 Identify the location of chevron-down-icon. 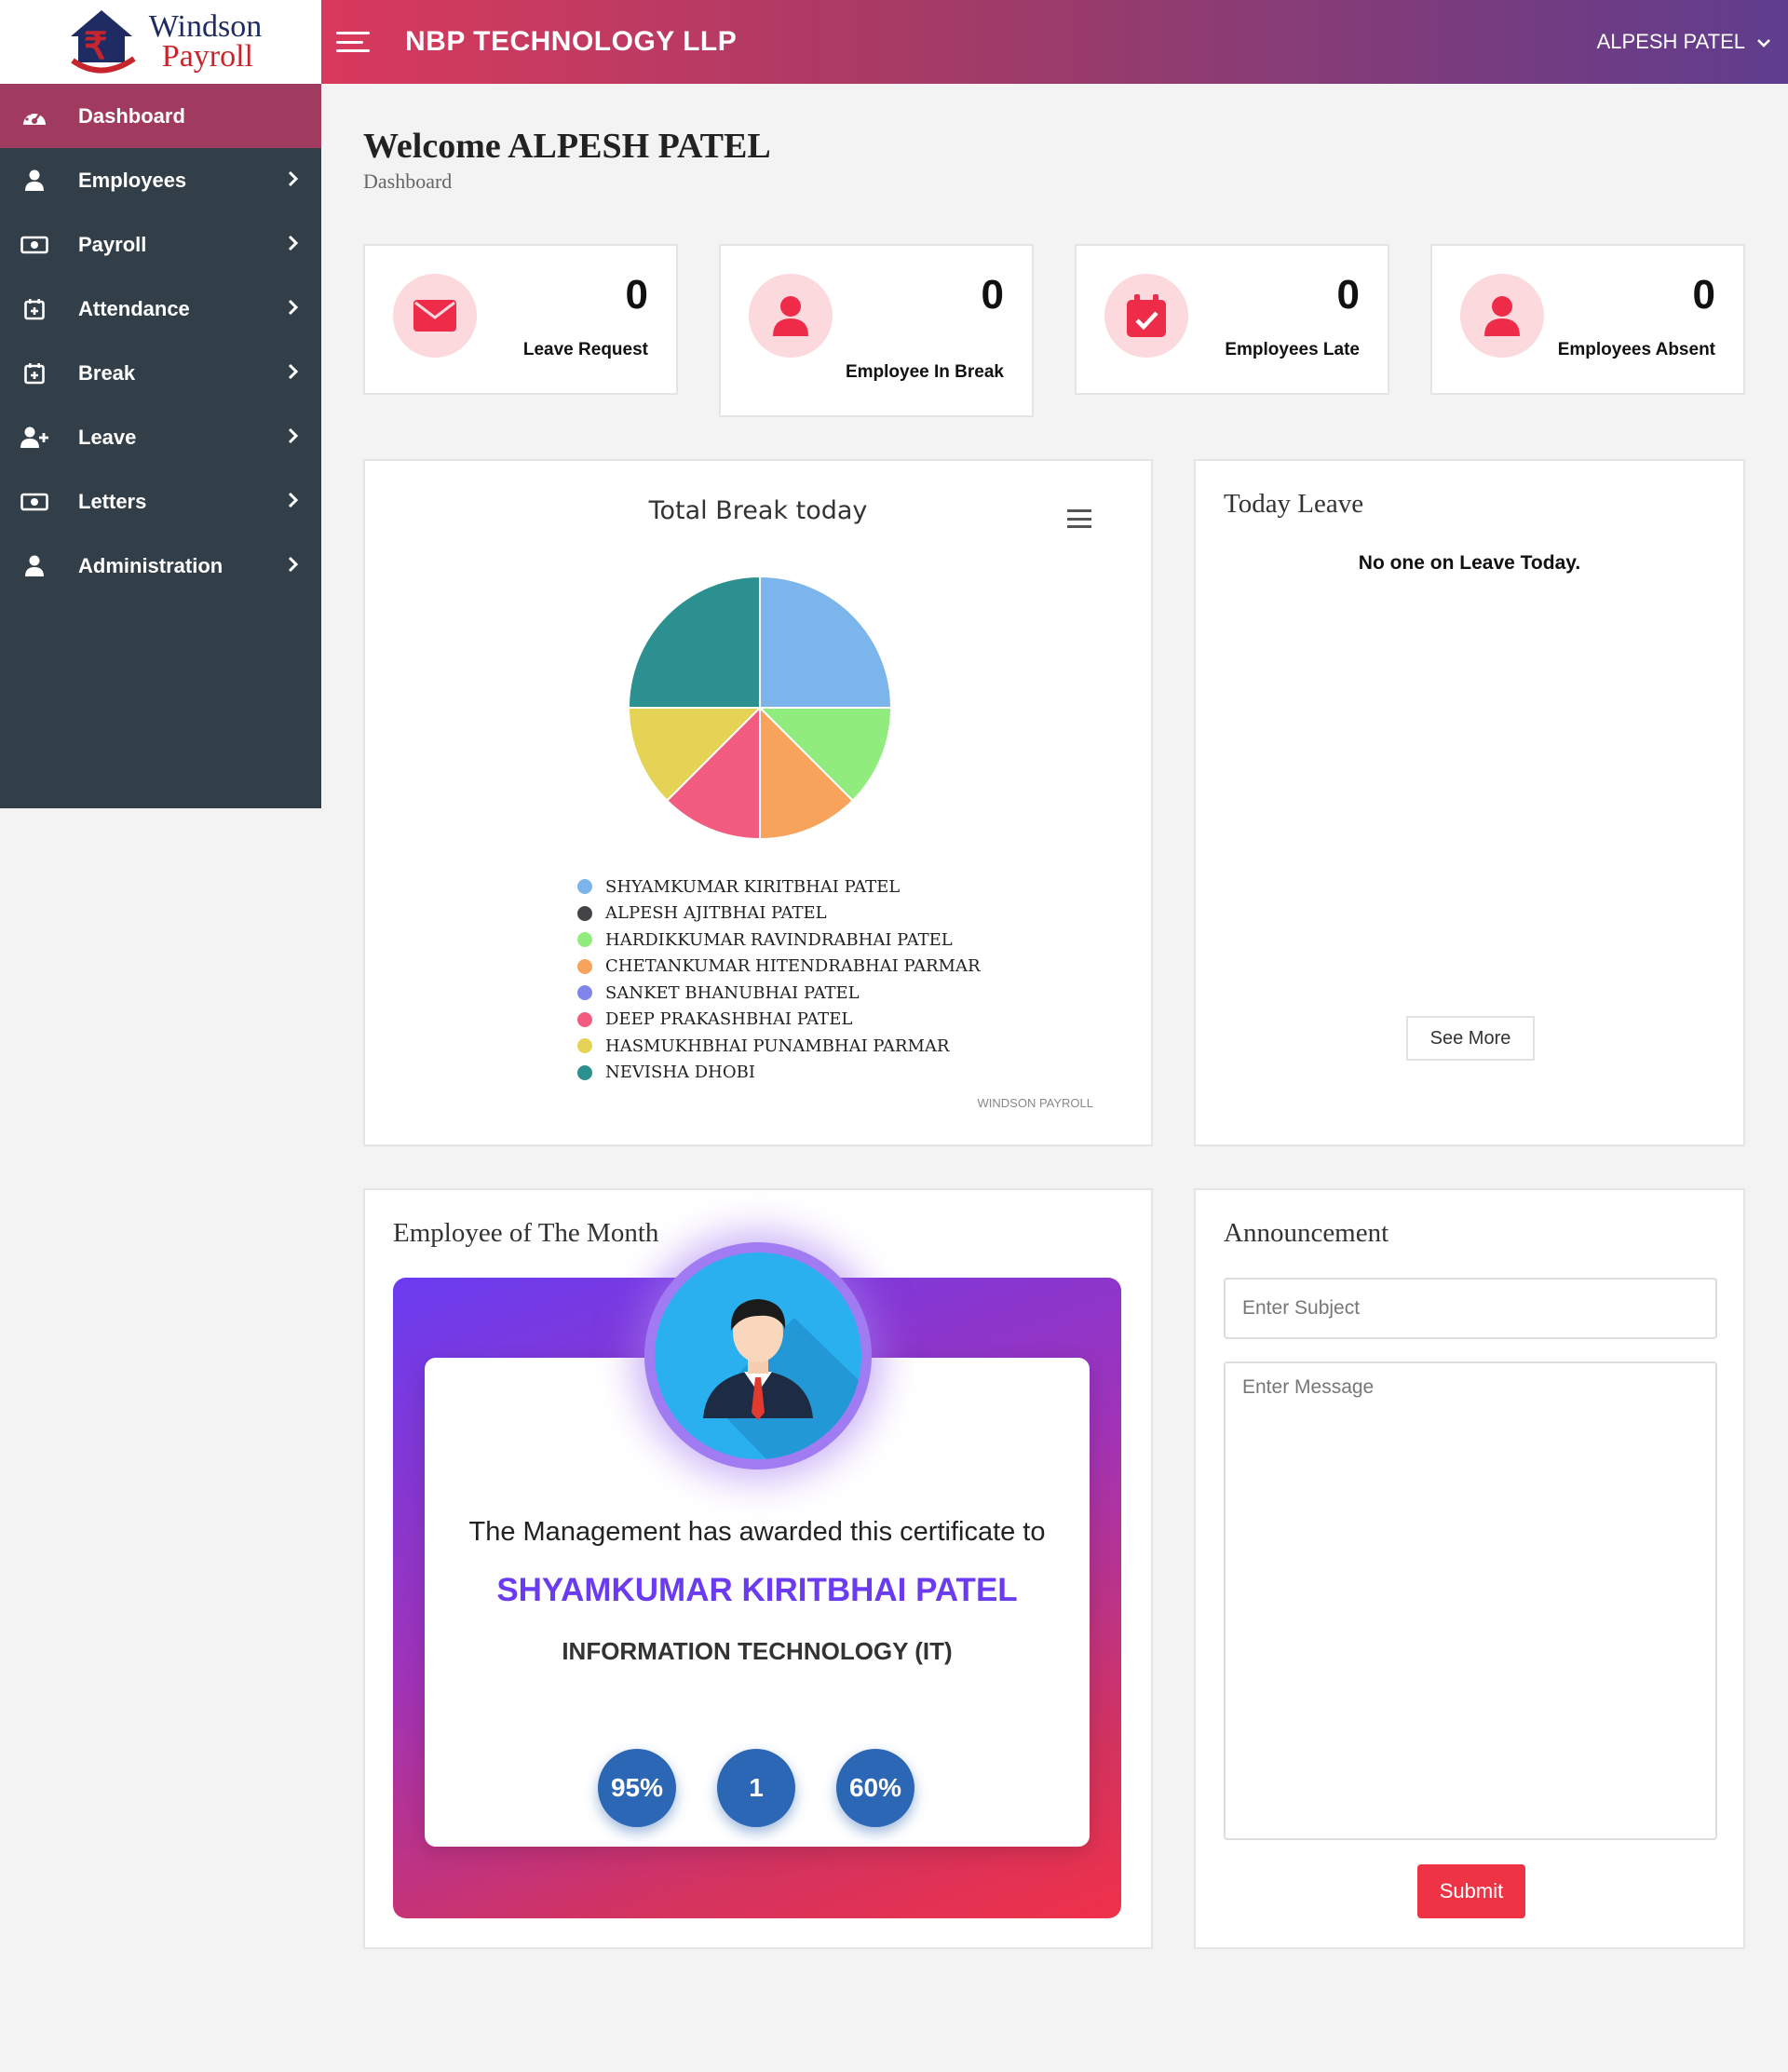
(1763, 42).